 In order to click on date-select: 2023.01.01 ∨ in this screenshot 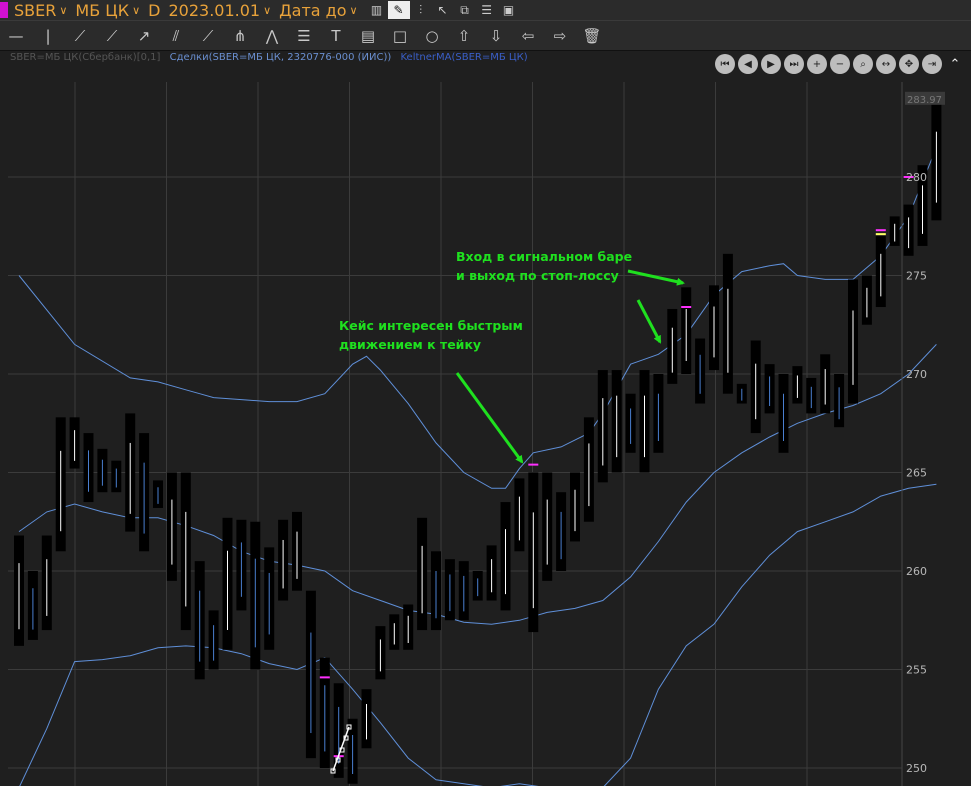, I will do `click(219, 10)`.